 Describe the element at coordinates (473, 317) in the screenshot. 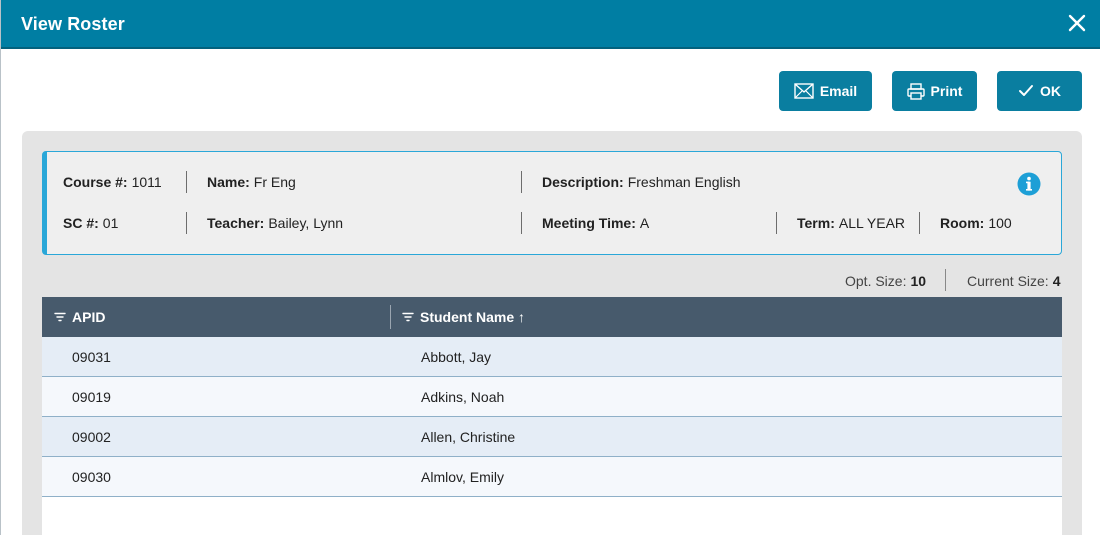

I see `column-label-student-name: Student Name ↑` at that location.